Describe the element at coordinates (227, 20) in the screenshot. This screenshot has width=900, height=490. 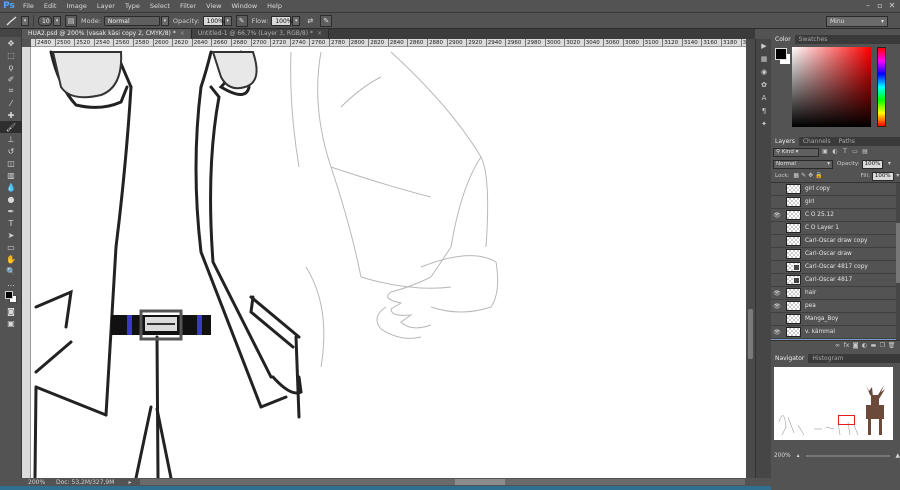
I see `opacity-slider-toggle: ▾` at that location.